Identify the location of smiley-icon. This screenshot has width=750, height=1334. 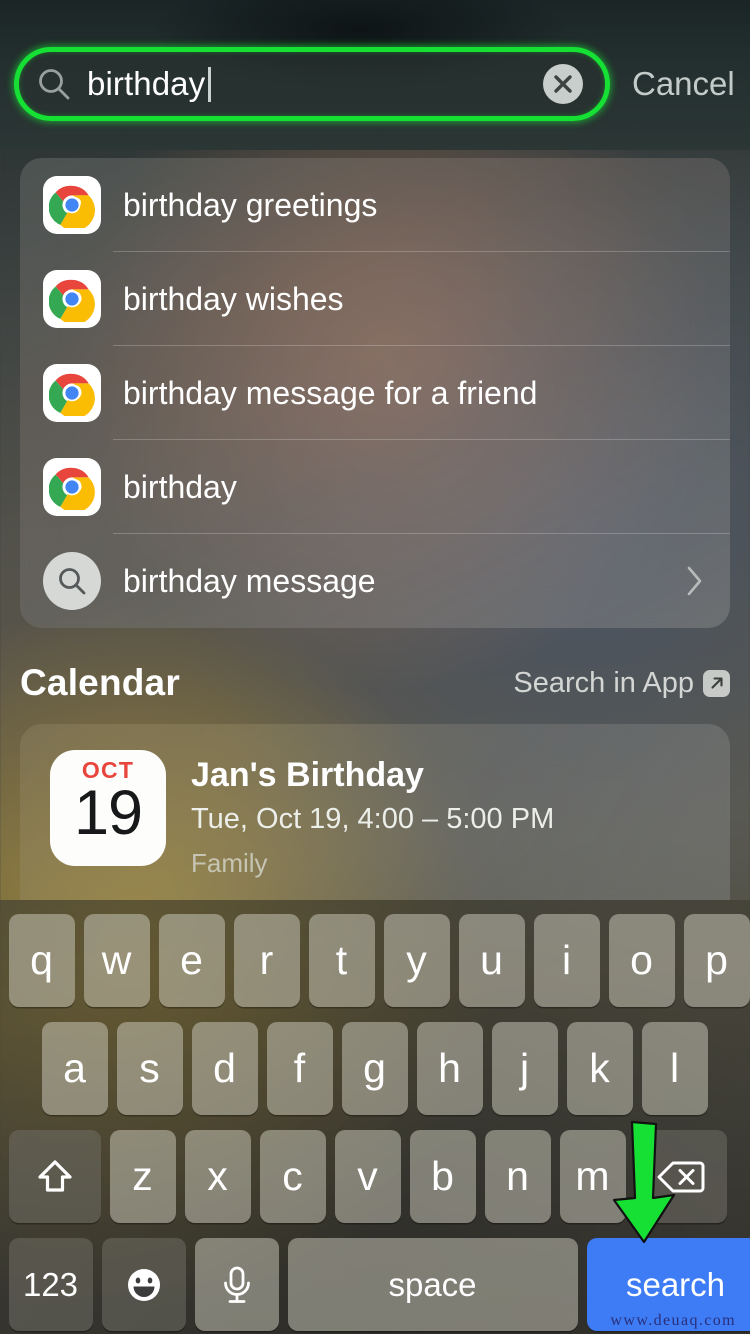
(143, 1284).